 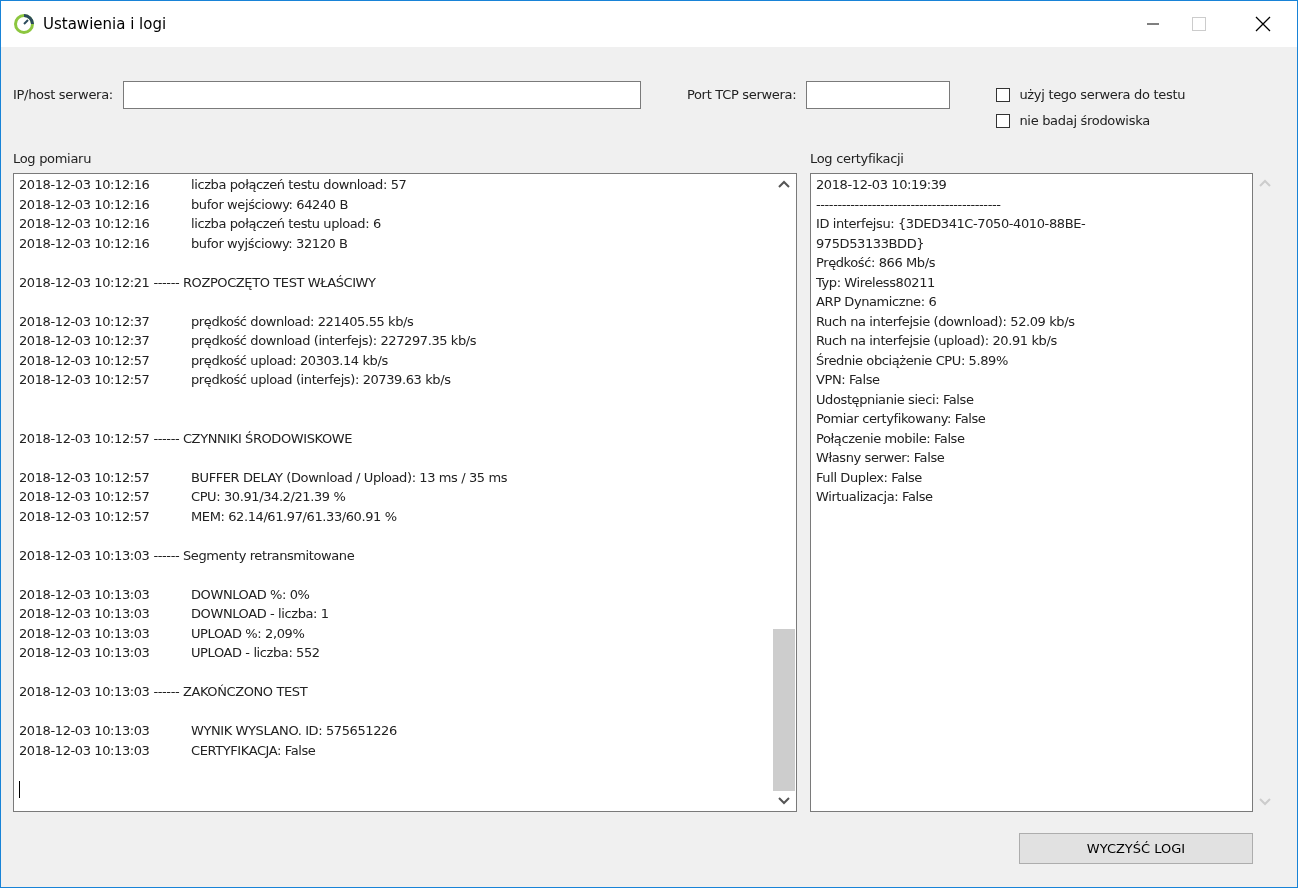 What do you see at coordinates (871, 243) in the screenshot?
I see `log-line: 975D53133BDD}` at bounding box center [871, 243].